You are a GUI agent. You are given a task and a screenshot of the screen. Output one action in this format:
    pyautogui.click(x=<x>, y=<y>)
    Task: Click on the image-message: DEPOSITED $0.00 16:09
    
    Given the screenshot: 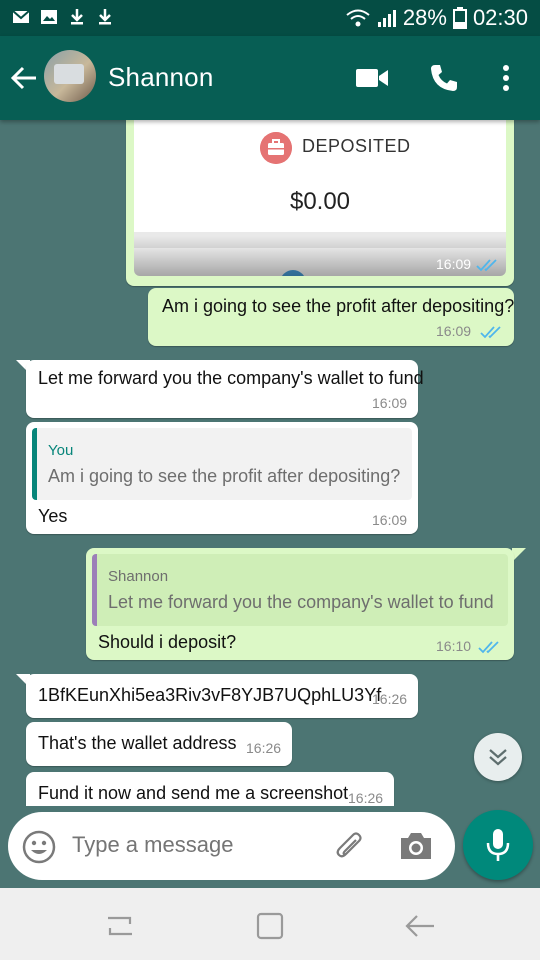 What is the action you would take?
    pyautogui.click(x=320, y=203)
    